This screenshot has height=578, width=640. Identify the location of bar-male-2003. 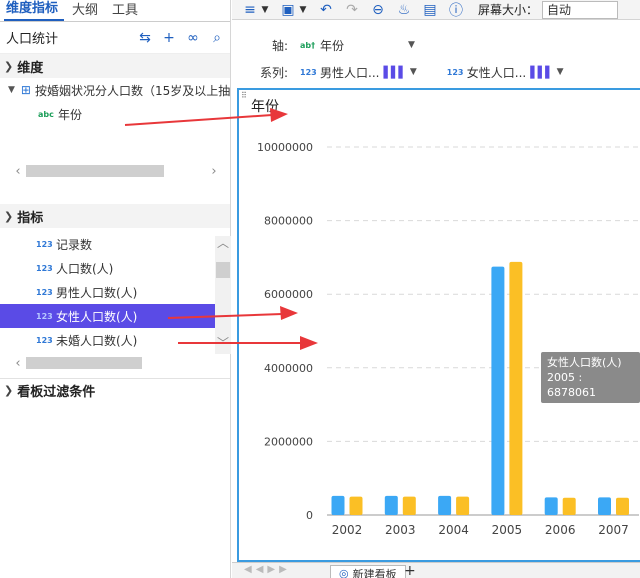
(391, 505).